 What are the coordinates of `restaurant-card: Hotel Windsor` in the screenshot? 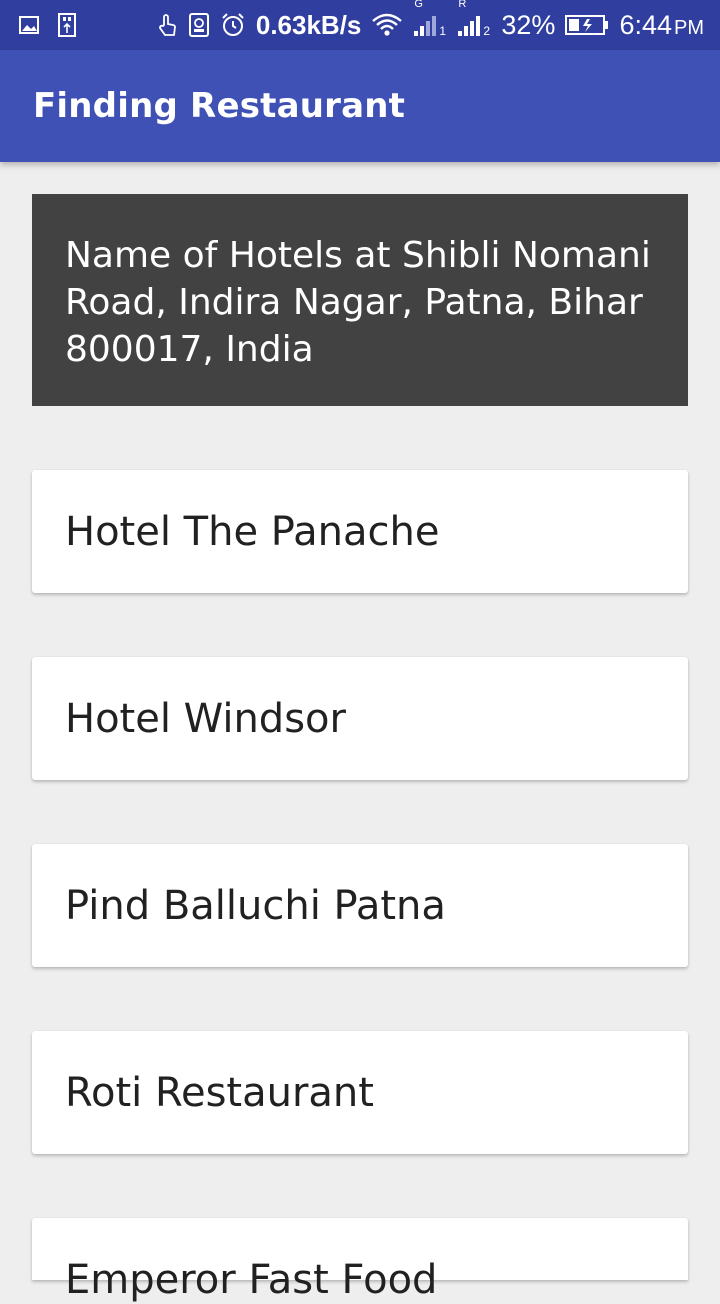 It's located at (360, 718).